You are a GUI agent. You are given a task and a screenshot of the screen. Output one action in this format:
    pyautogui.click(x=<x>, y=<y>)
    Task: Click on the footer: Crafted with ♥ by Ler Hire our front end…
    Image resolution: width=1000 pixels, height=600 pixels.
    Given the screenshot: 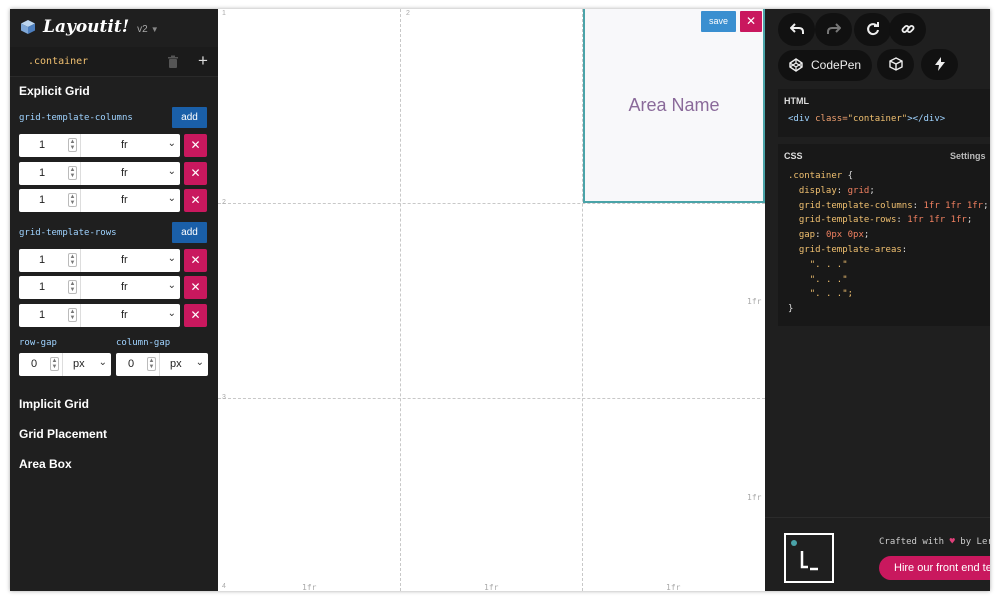 What is the action you would take?
    pyautogui.click(x=877, y=554)
    